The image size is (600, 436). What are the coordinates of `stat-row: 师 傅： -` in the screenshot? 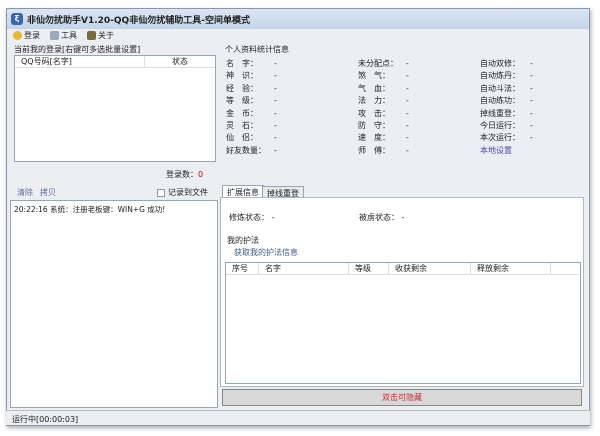 It's located at (383, 150).